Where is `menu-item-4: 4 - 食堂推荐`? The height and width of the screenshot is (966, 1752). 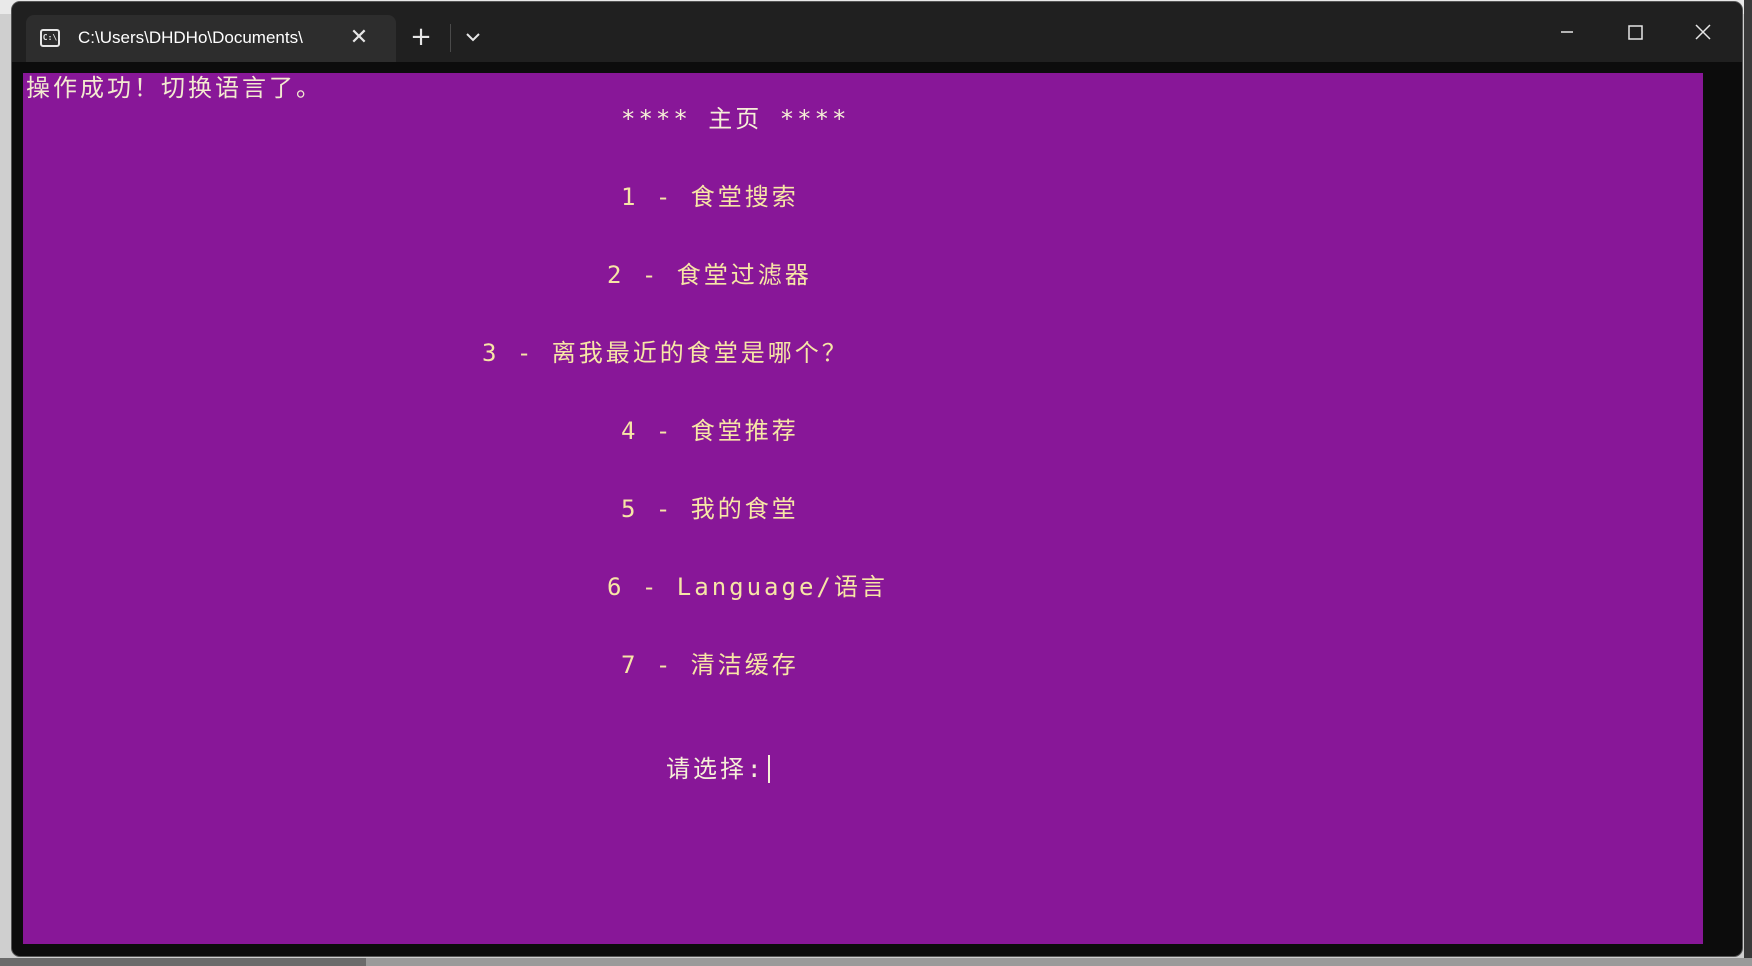
menu-item-4: 4 - 食堂推荐 is located at coordinates (710, 431).